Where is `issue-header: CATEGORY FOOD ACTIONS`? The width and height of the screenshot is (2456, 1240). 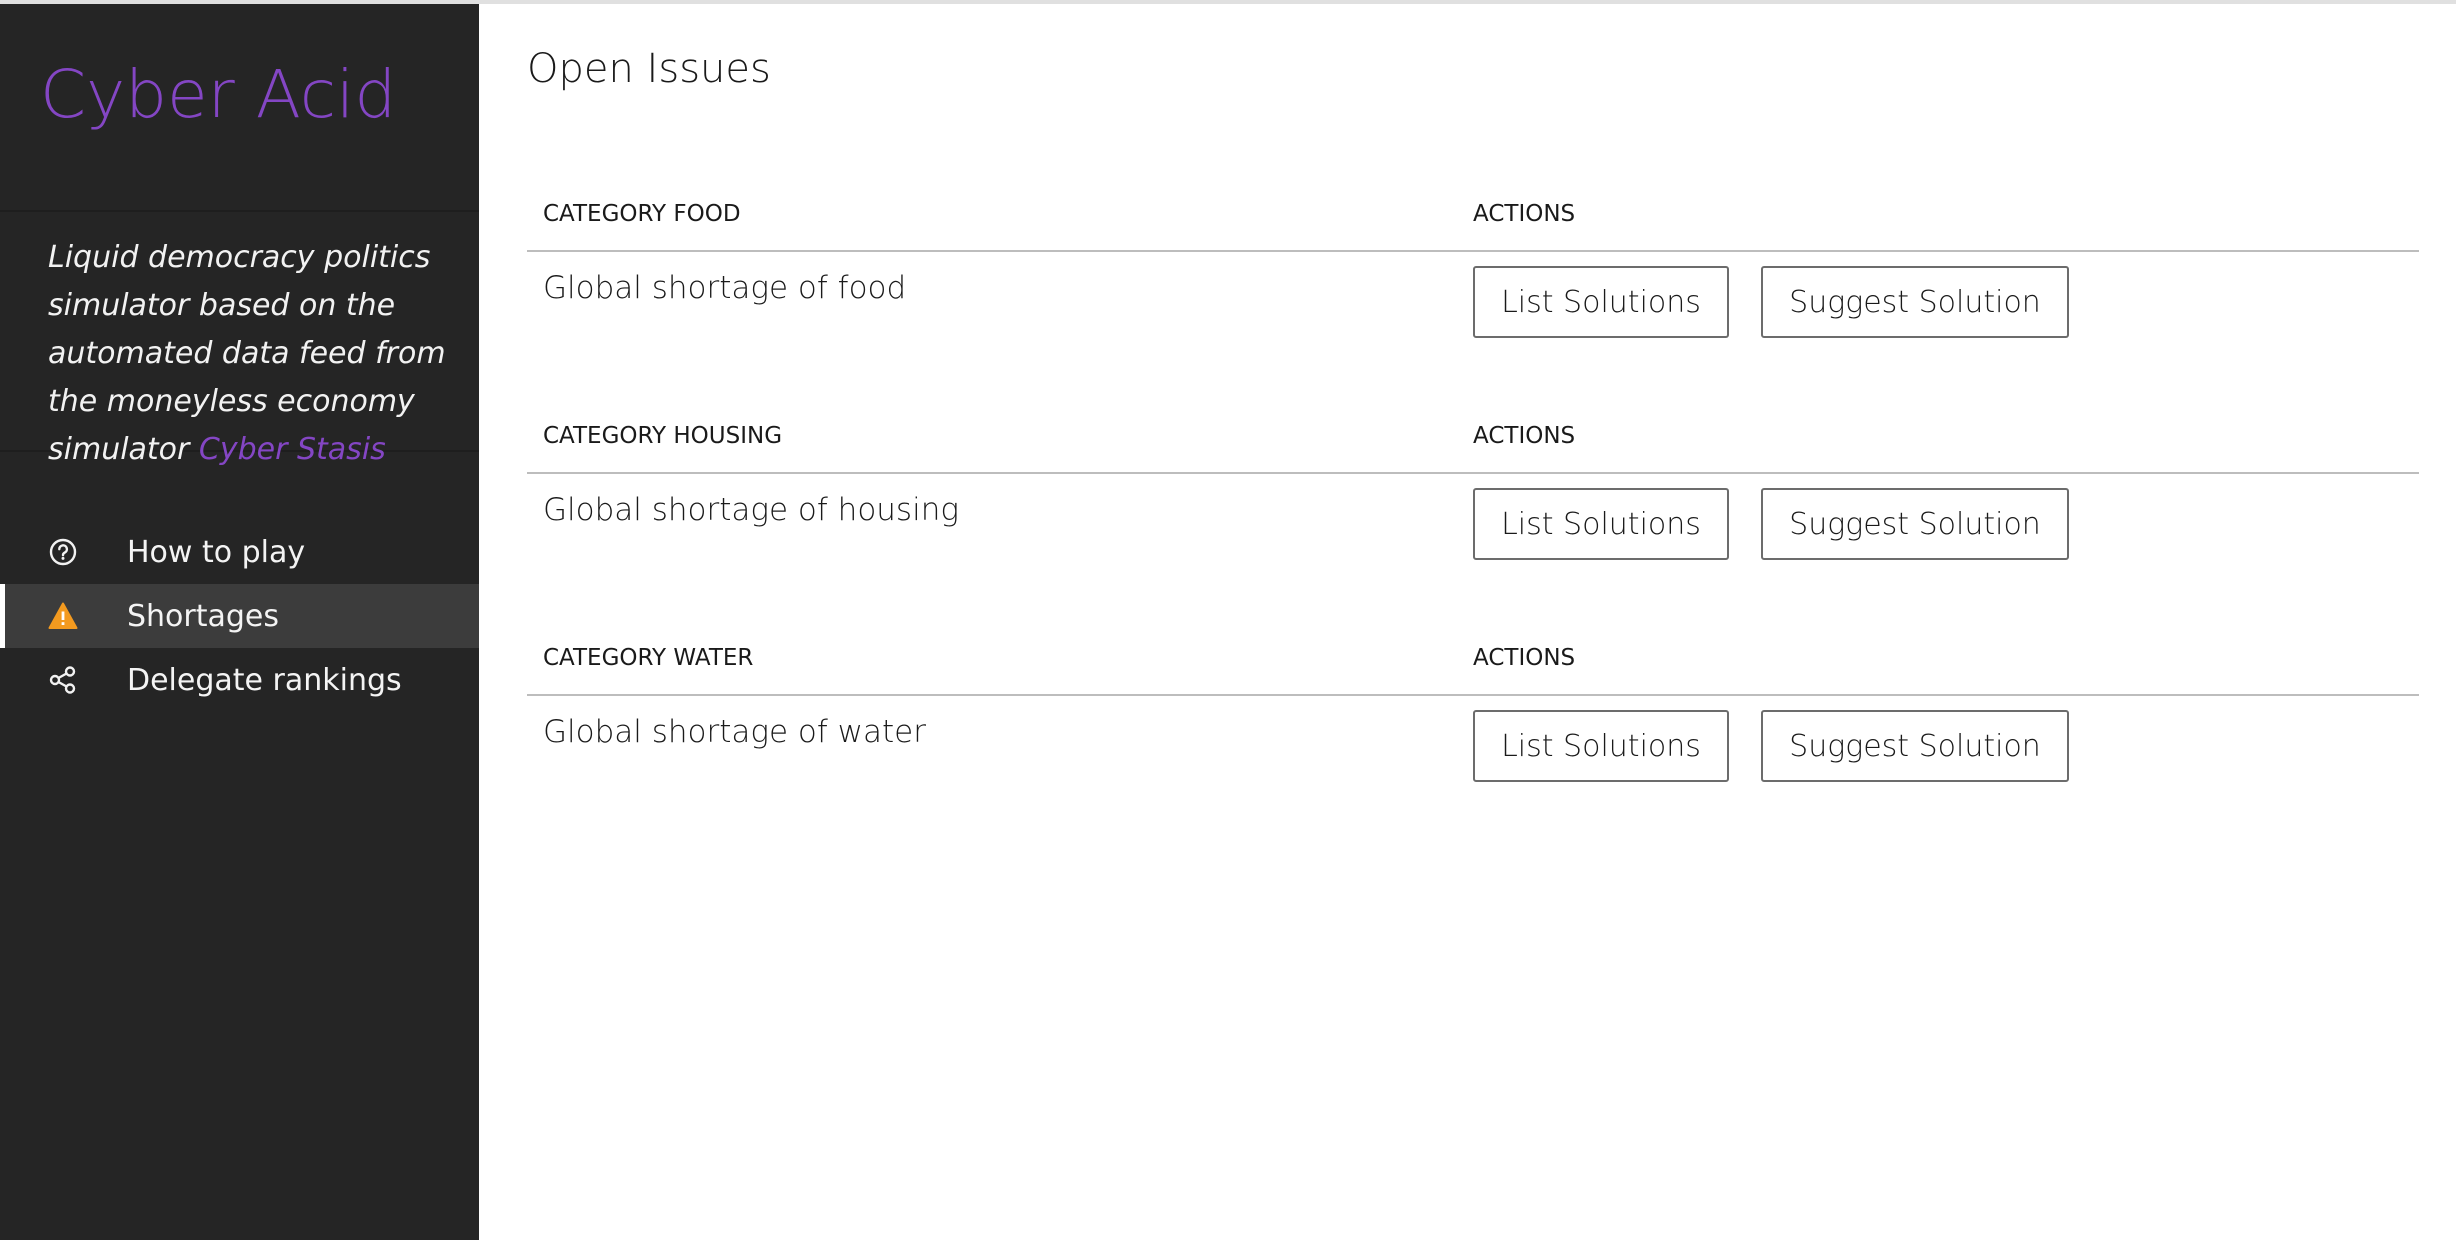 issue-header: CATEGORY FOOD ACTIONS is located at coordinates (1473, 215).